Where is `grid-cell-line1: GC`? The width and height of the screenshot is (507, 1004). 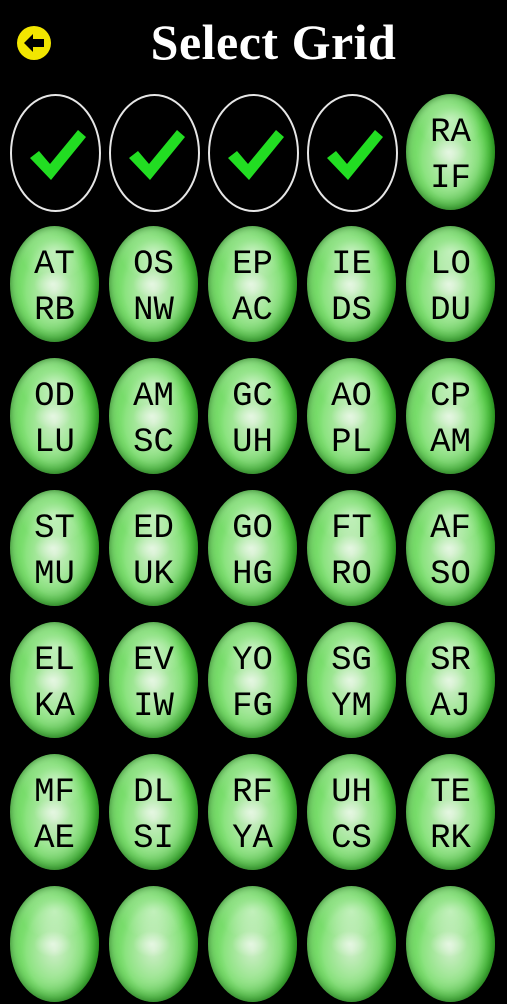
grid-cell-line1: GC is located at coordinates (252, 397).